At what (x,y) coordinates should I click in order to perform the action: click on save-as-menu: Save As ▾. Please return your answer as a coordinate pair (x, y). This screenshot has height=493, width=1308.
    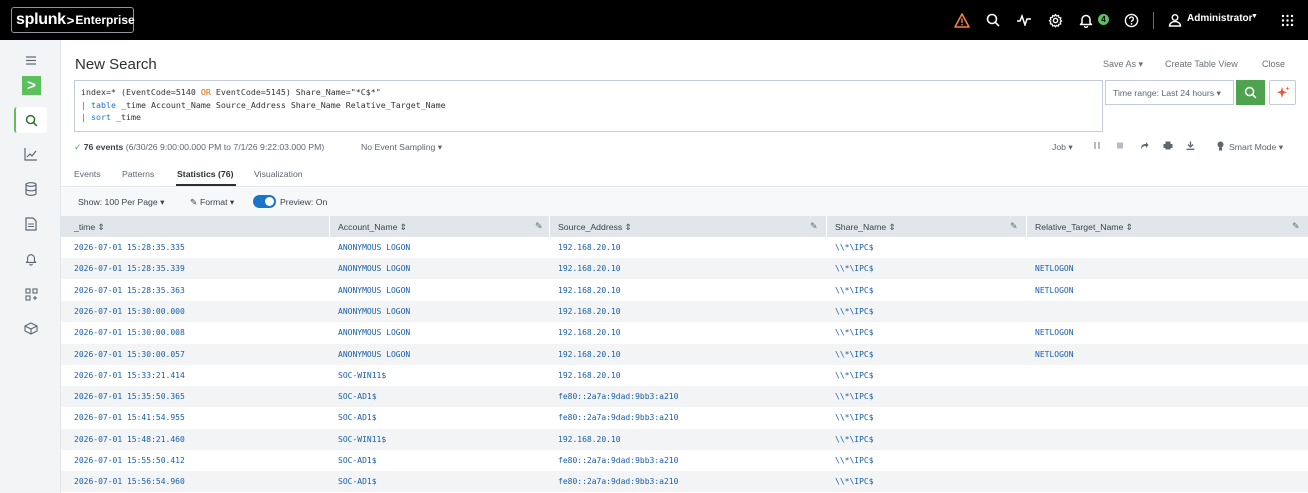
    Looking at the image, I should click on (1123, 64).